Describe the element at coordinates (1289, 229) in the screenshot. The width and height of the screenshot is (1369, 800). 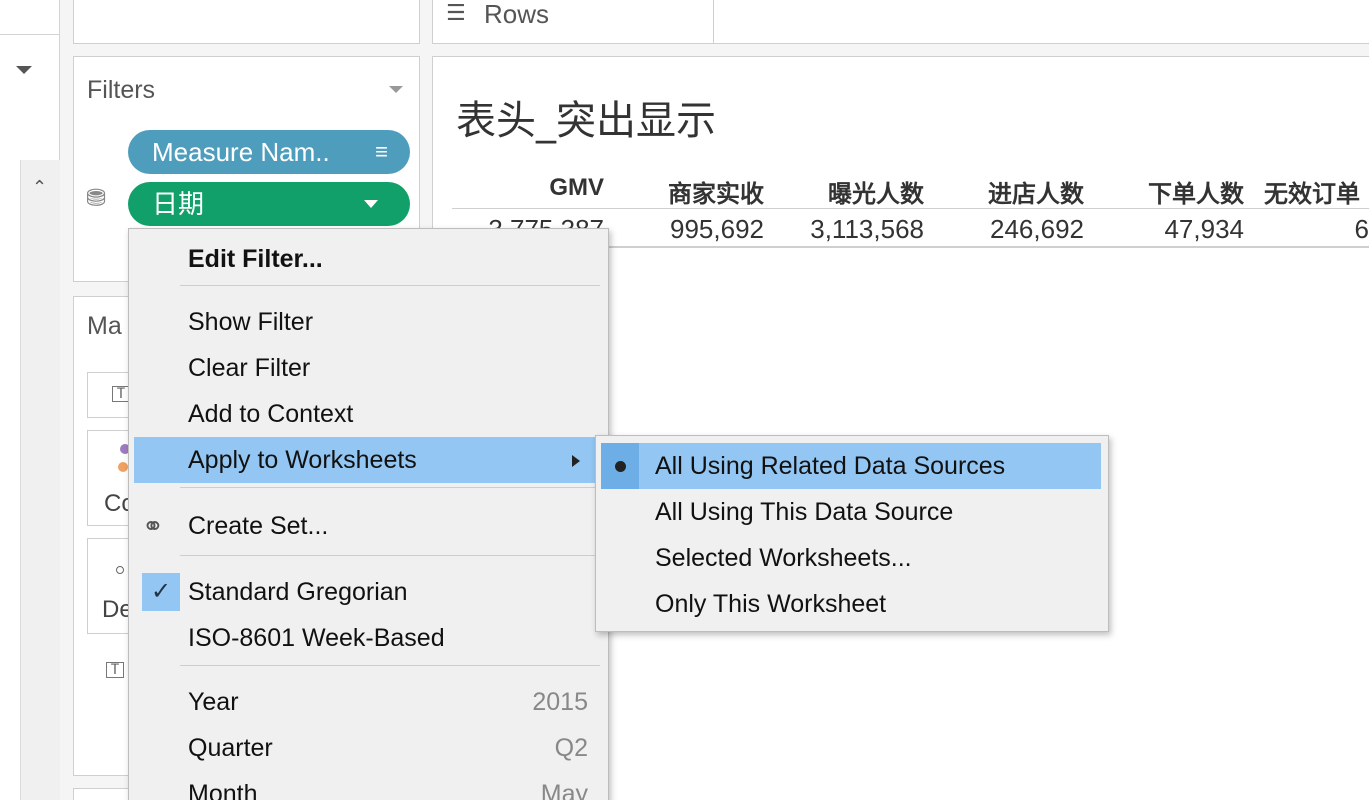
I see `table-cell: 6` at that location.